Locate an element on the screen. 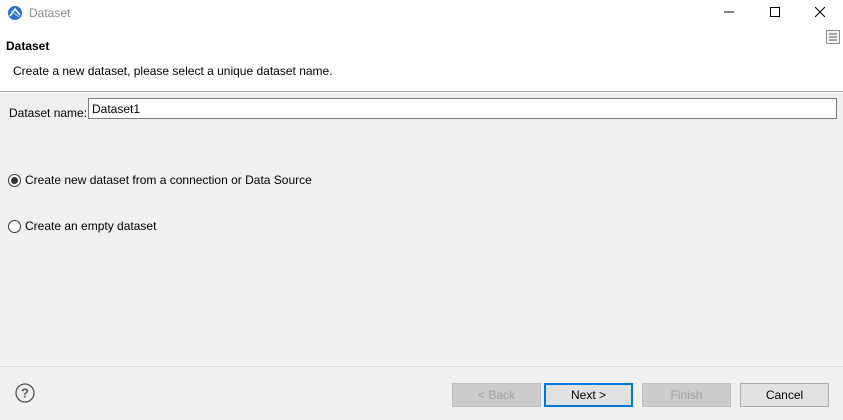 The image size is (843, 420). help-icon: ? is located at coordinates (25, 393).